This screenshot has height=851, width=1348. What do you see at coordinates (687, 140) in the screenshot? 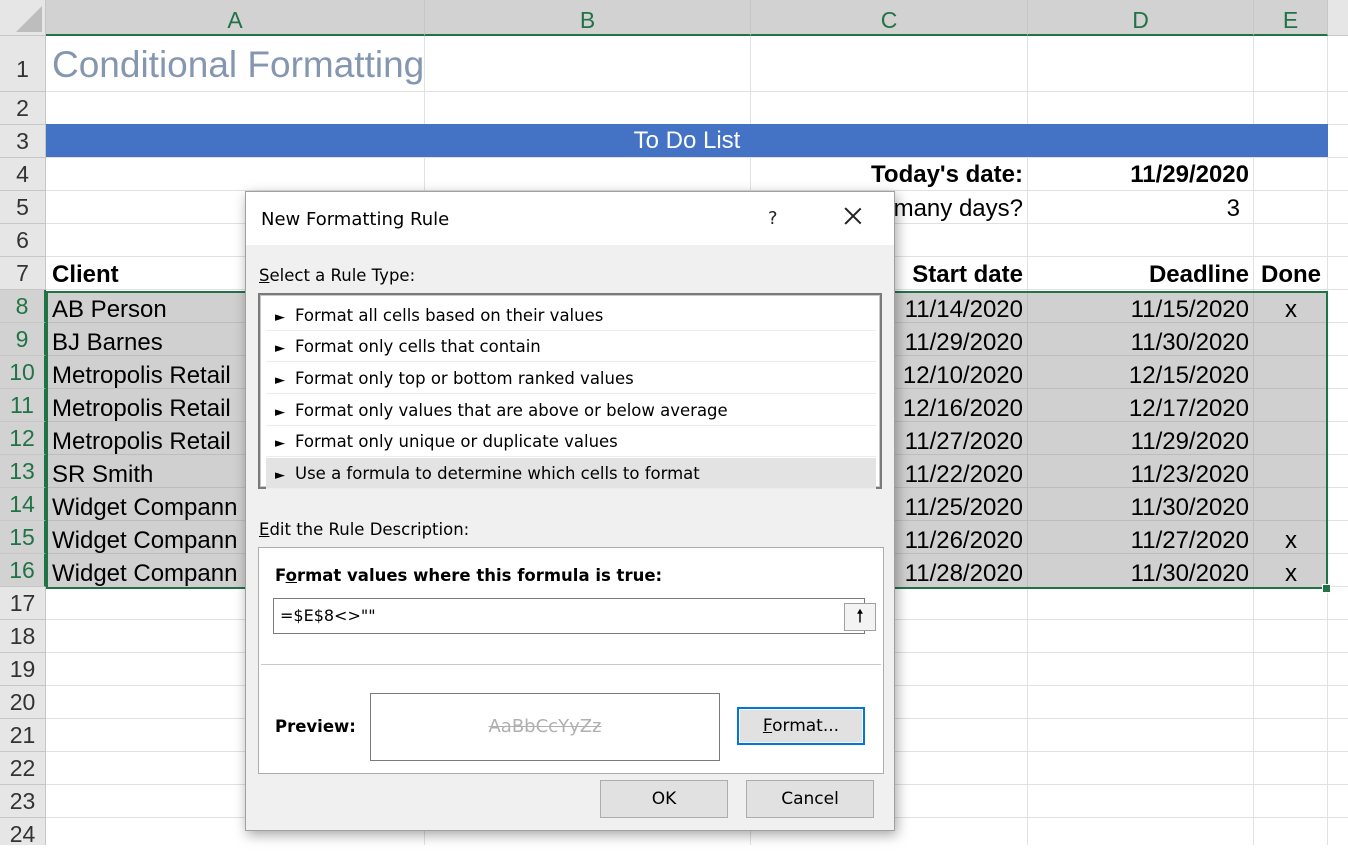
I see `to-do-banner: To Do List` at bounding box center [687, 140].